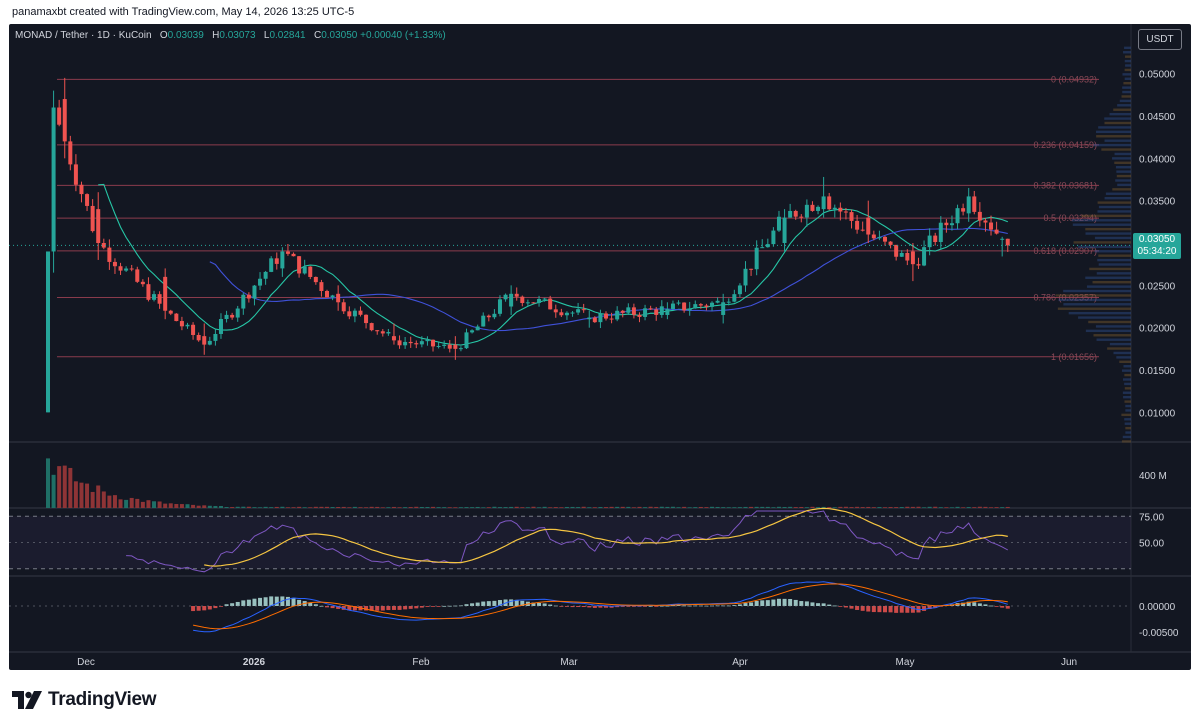  Describe the element at coordinates (1157, 251) in the screenshot. I see `bar-countdown: 05:34:20` at that location.